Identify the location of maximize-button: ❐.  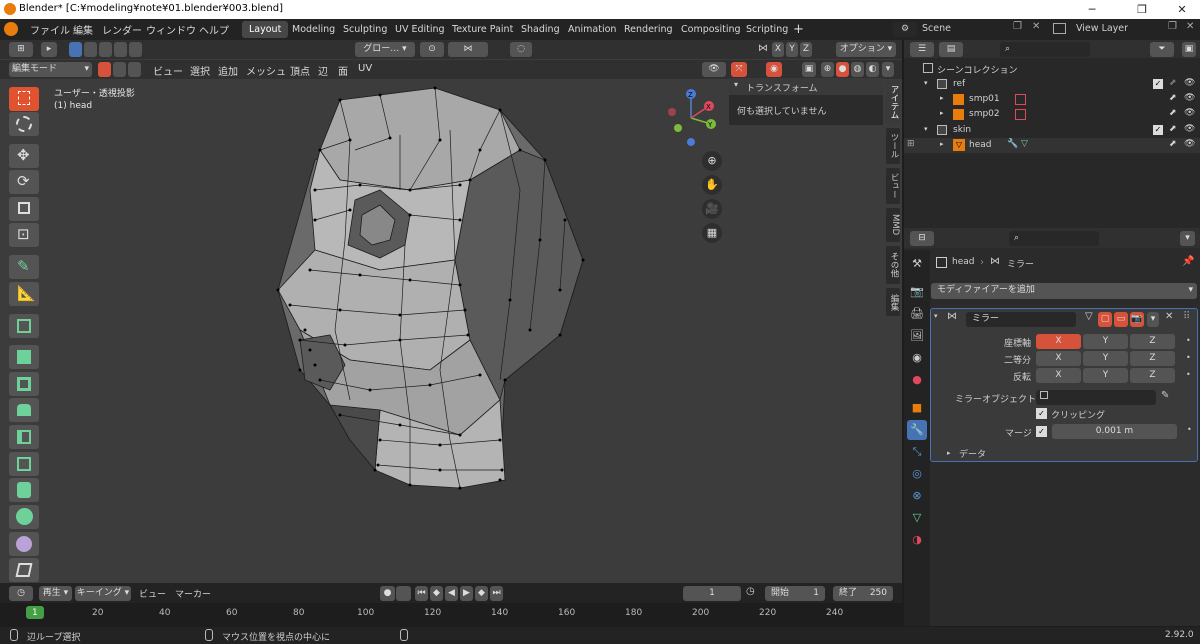
(1142, 9).